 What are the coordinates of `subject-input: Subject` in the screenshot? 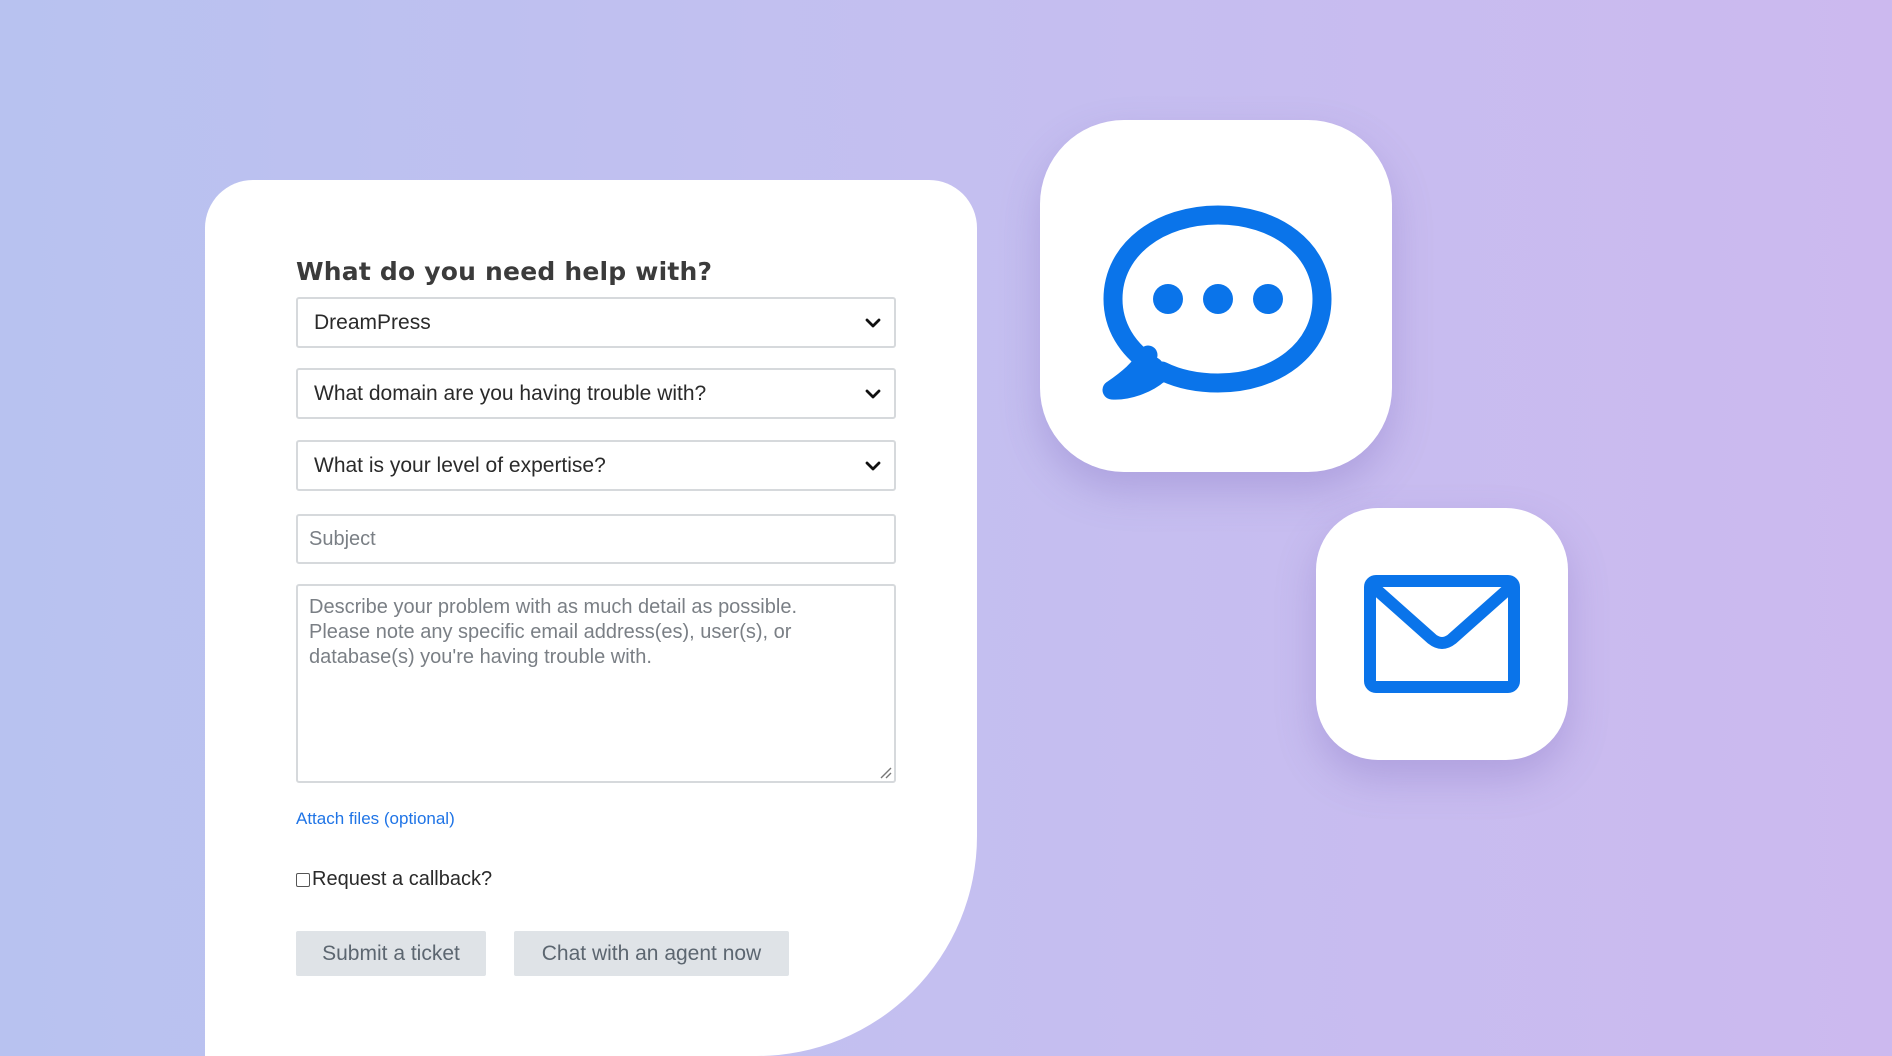 It's located at (596, 539).